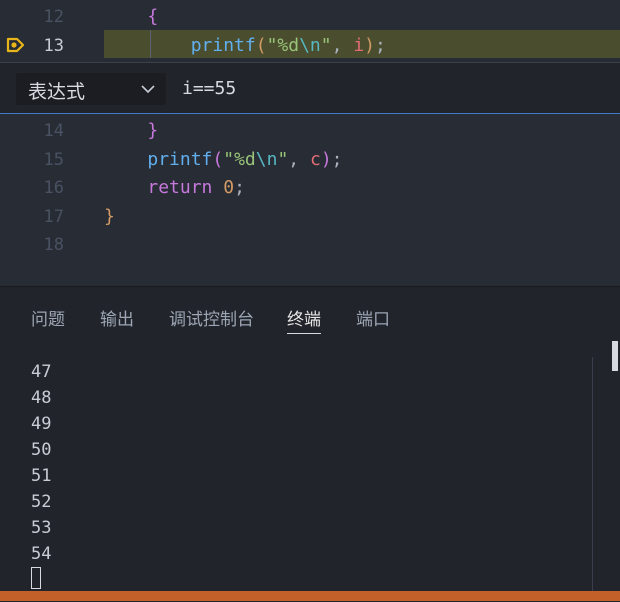 The width and height of the screenshot is (620, 602). I want to click on line-number: 12, so click(32, 17).